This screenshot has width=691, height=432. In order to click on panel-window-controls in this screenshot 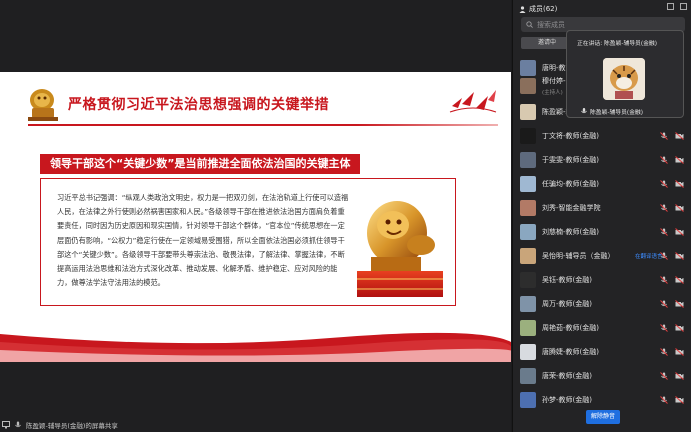, I will do `click(677, 6)`.